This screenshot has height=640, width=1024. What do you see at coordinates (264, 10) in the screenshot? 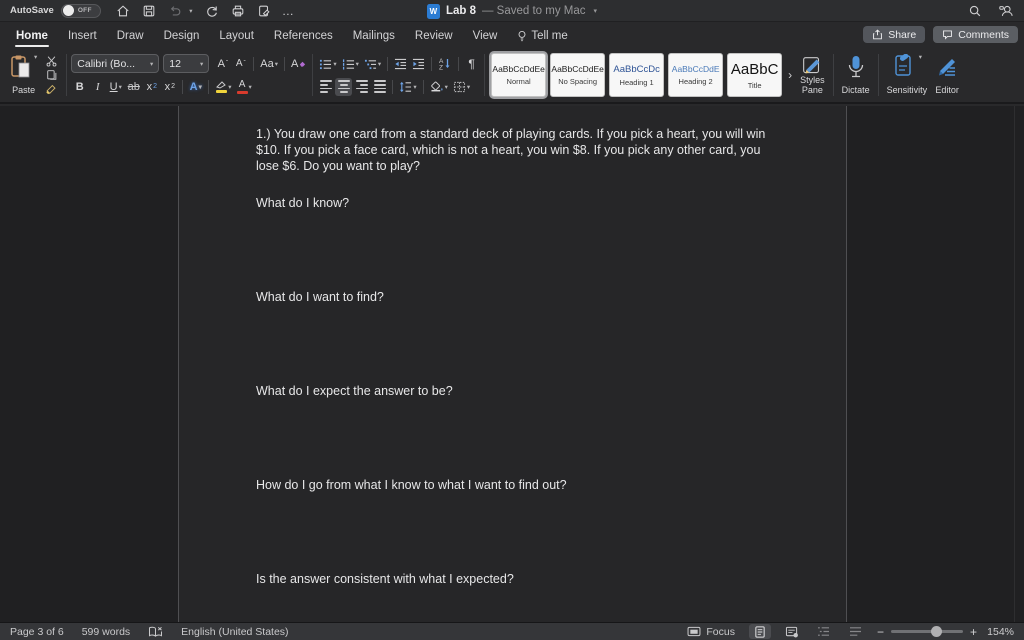
I see `export-icon` at bounding box center [264, 10].